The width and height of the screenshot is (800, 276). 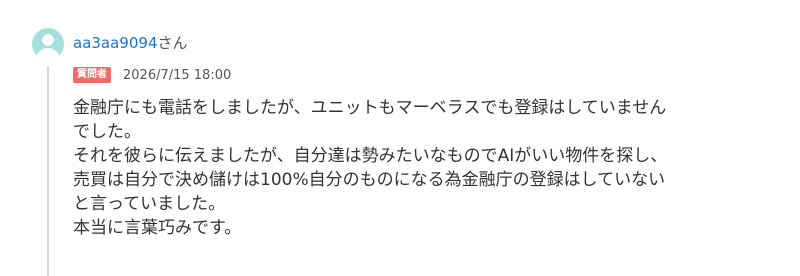 What do you see at coordinates (370, 156) in the screenshot?
I see `post-body-line: それを彼らに伝えましたが、自分達は勢みたいなものでAIがいい物件を探し、` at bounding box center [370, 156].